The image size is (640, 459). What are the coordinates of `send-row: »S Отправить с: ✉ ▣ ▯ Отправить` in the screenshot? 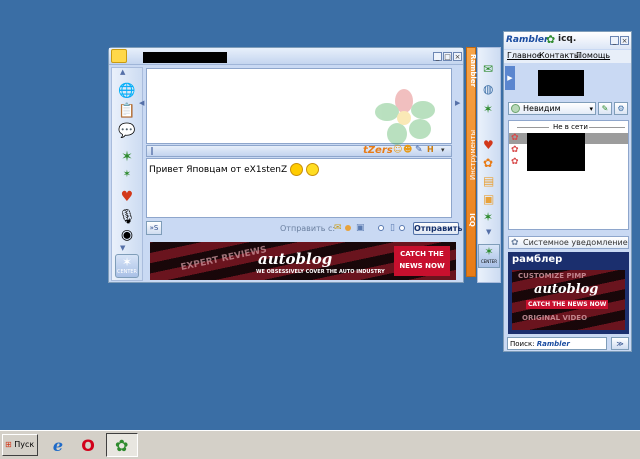 It's located at (304, 229).